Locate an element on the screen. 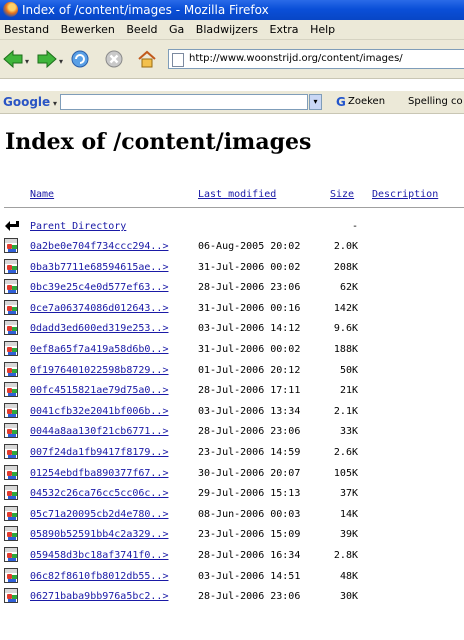  back-dropdown-icon: ▾ is located at coordinates (27, 61).